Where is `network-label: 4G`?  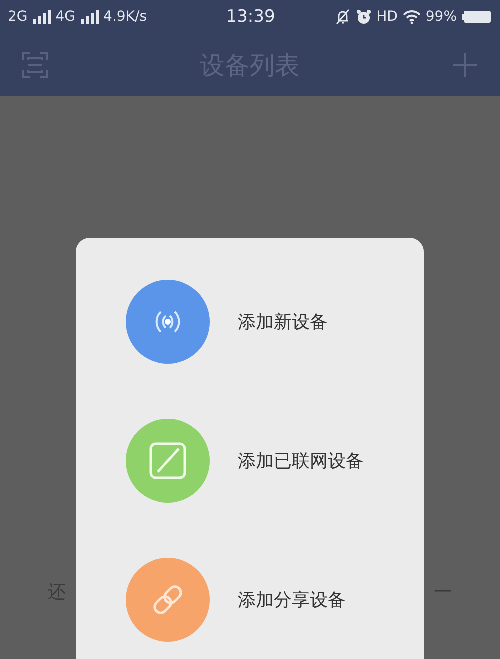 network-label: 4G is located at coordinates (66, 17).